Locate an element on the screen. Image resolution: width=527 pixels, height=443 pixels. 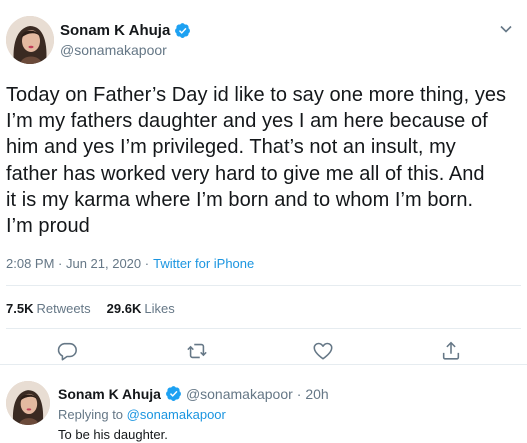
reply-author-avatar is located at coordinates (28, 403).